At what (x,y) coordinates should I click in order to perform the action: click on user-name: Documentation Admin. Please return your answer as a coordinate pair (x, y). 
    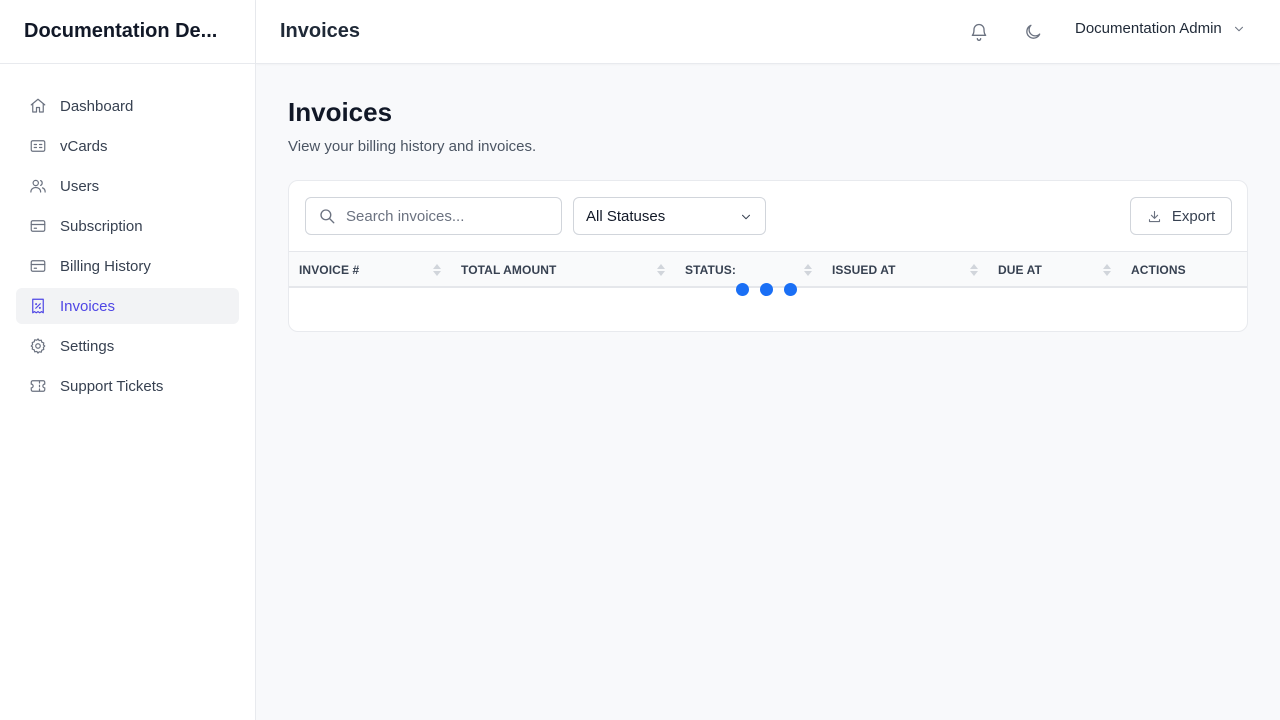
    Looking at the image, I should click on (1148, 28).